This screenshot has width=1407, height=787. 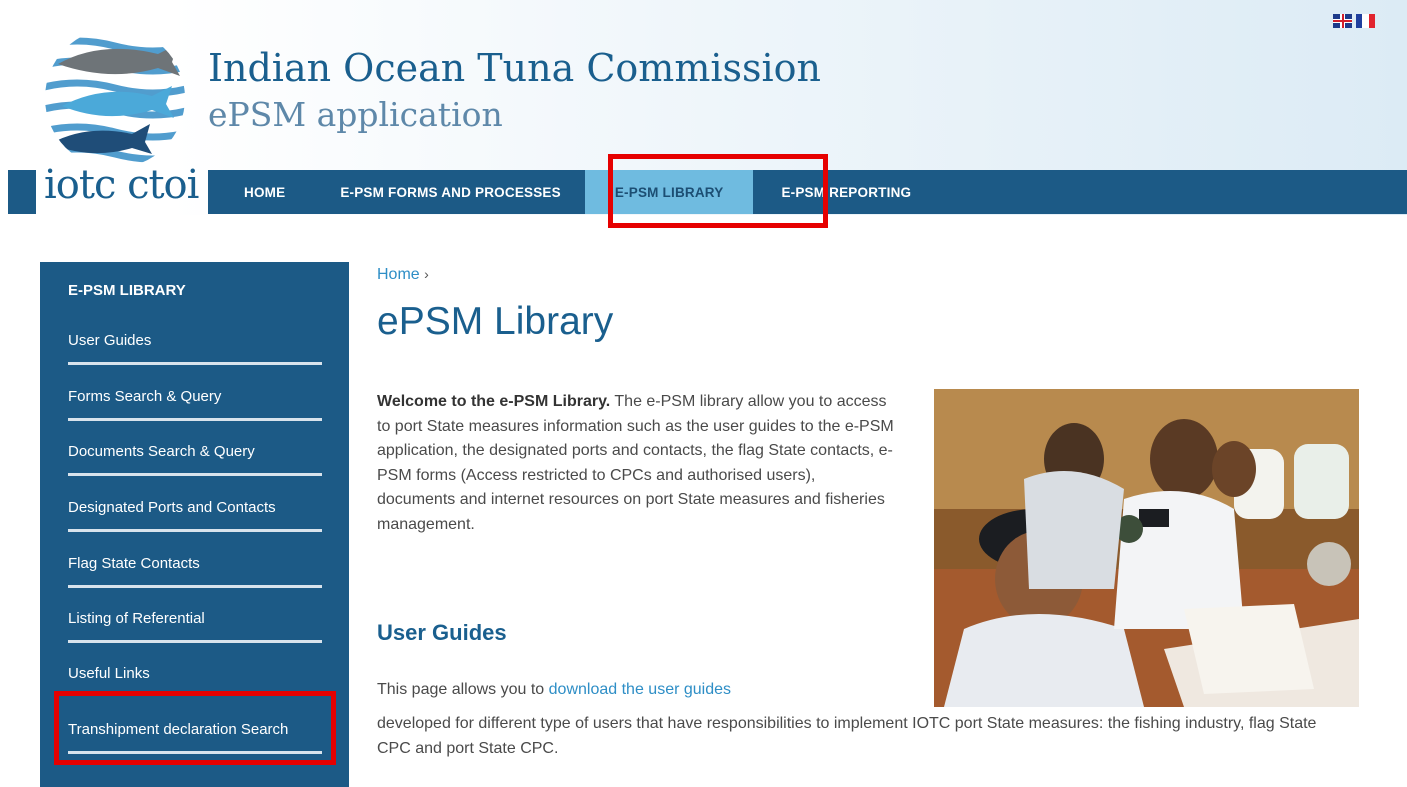 What do you see at coordinates (195, 673) in the screenshot?
I see `sidebar-item-useful-links: Useful Links` at bounding box center [195, 673].